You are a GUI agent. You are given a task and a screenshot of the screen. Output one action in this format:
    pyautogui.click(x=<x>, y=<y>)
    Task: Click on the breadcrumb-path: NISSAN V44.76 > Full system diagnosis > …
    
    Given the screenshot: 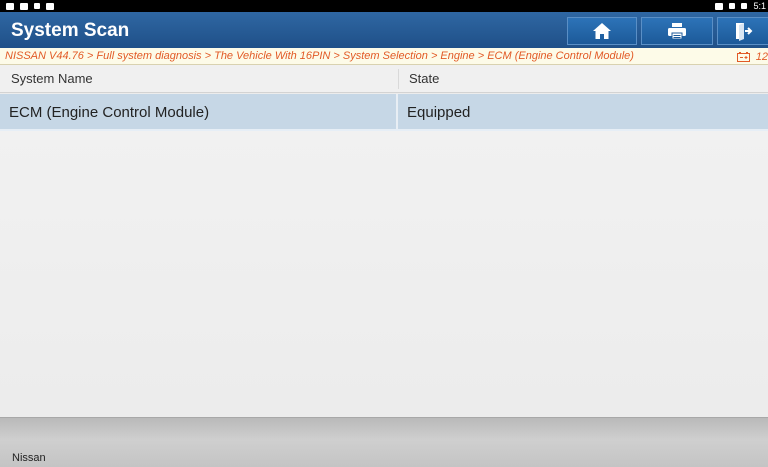 What is the action you would take?
    pyautogui.click(x=319, y=56)
    